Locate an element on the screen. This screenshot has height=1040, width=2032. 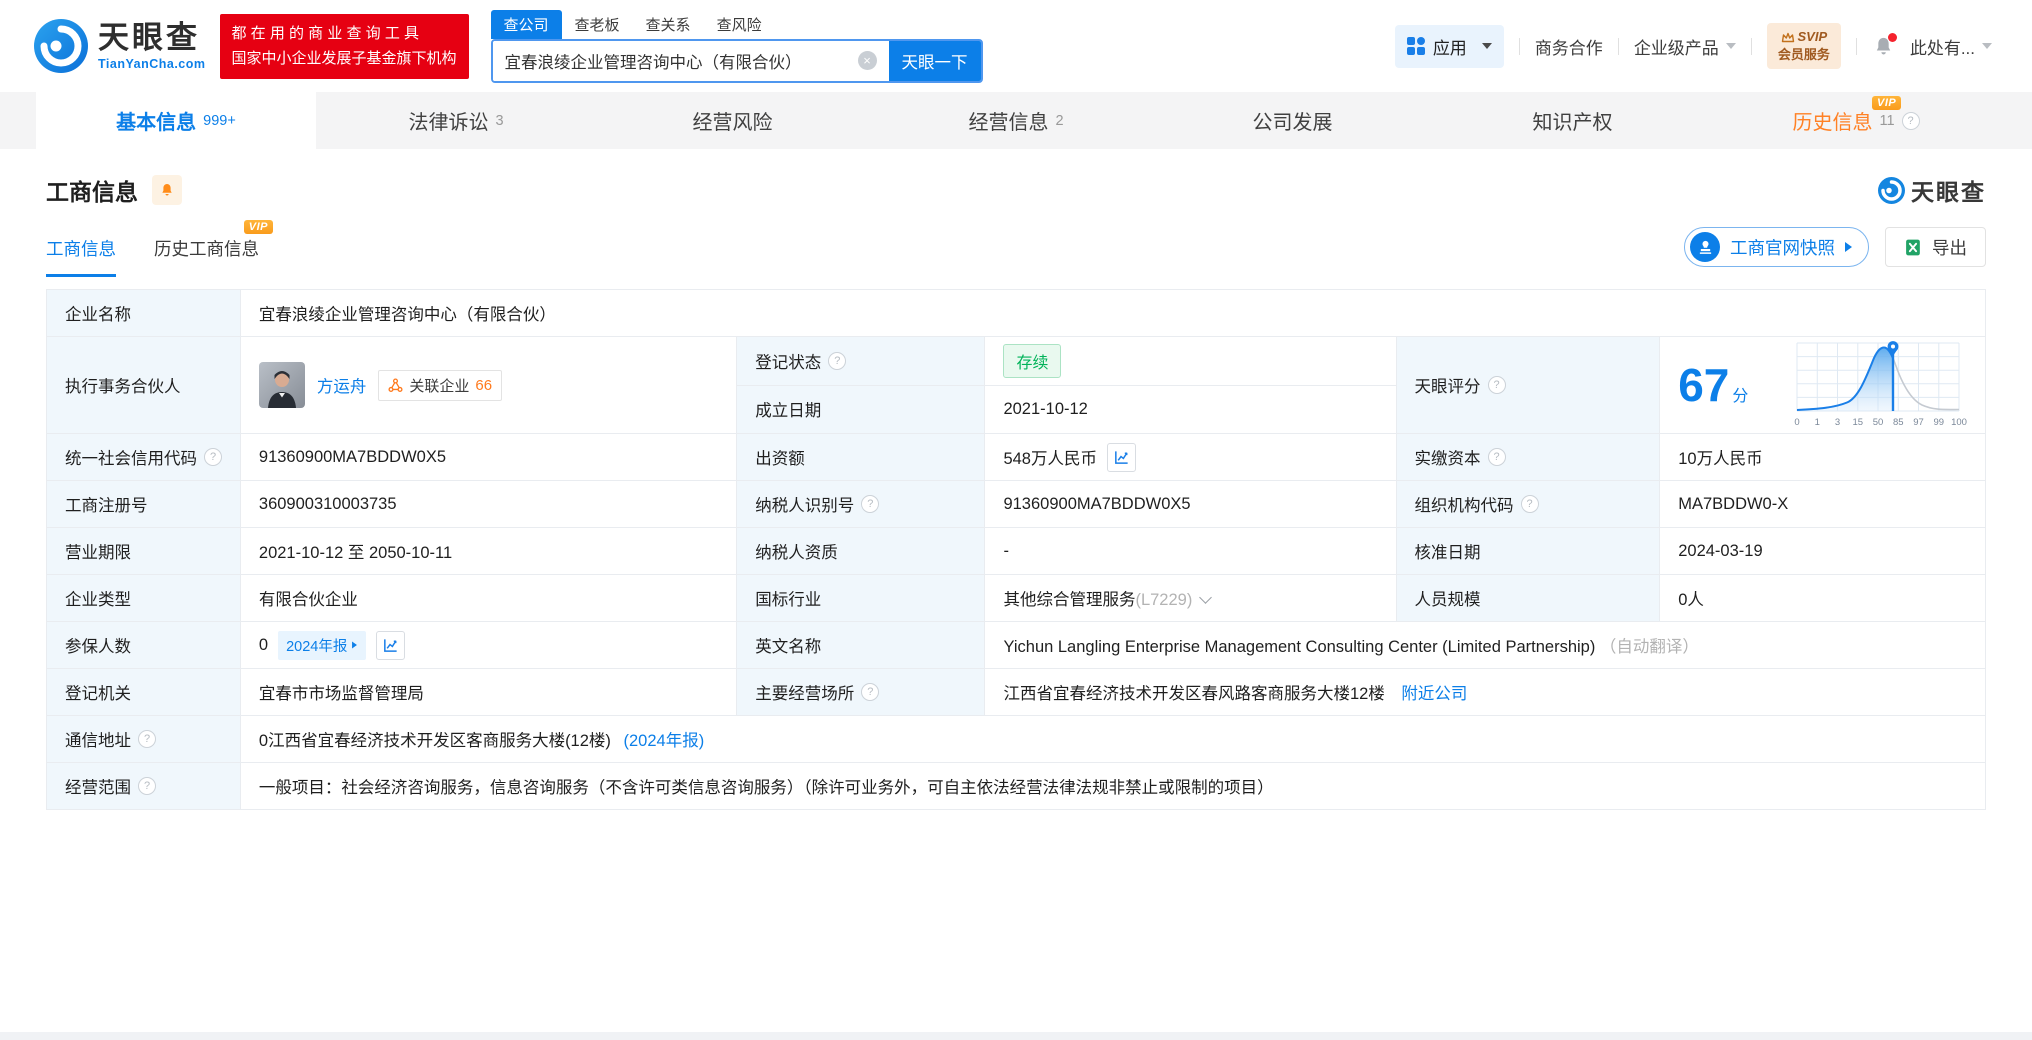
export-button: 导出 is located at coordinates (1935, 247).